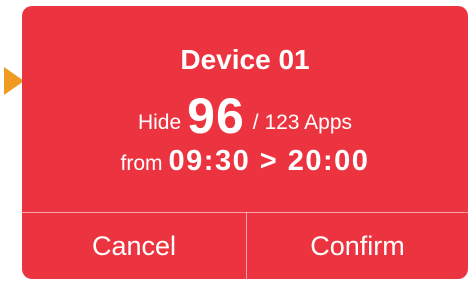 This screenshot has width=472, height=281. I want to click on cancel-button: Cancel, so click(134, 246).